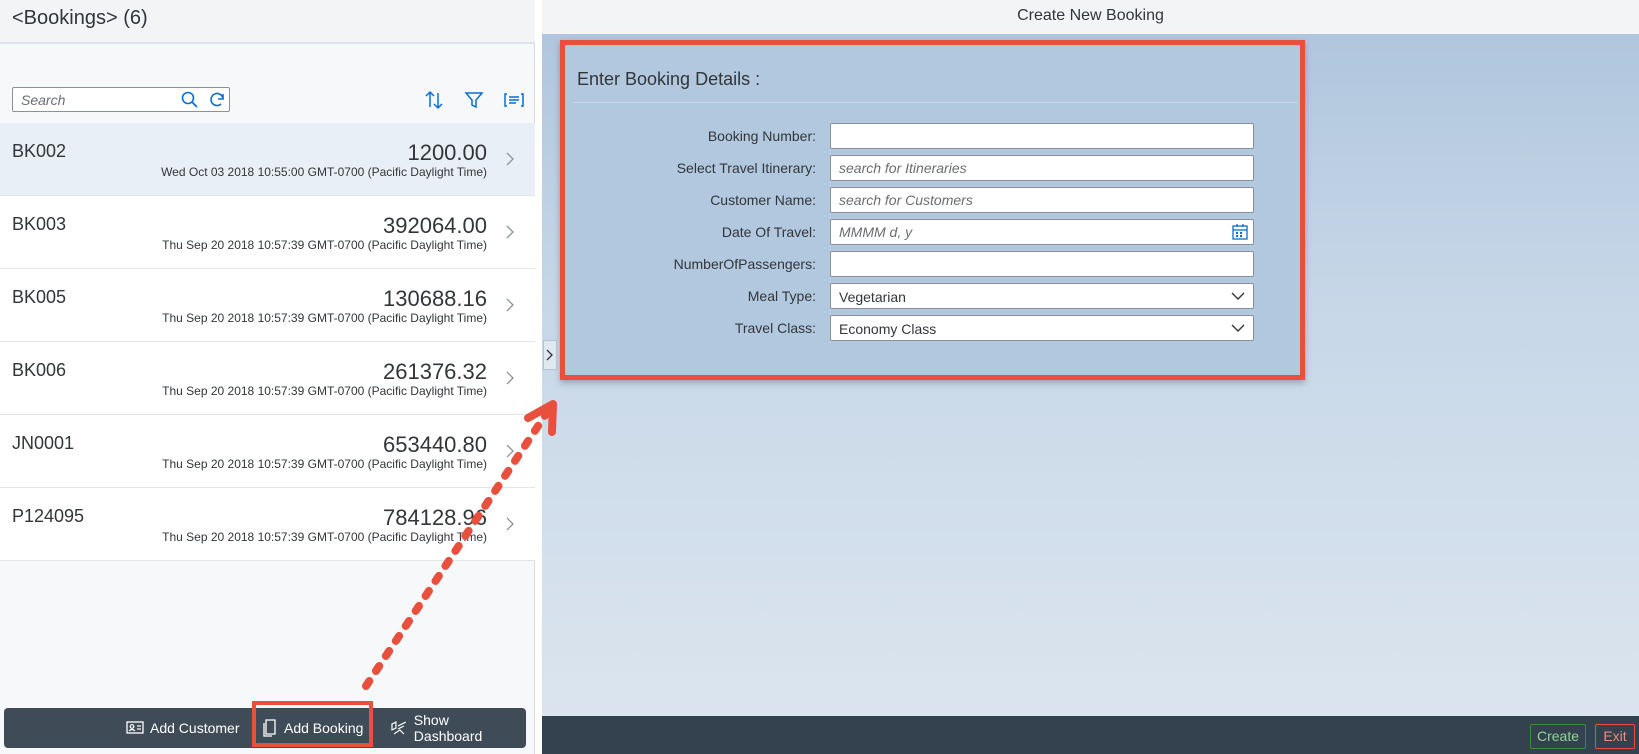 This screenshot has width=1639, height=754. I want to click on booking-amount: 130688.16, so click(435, 298).